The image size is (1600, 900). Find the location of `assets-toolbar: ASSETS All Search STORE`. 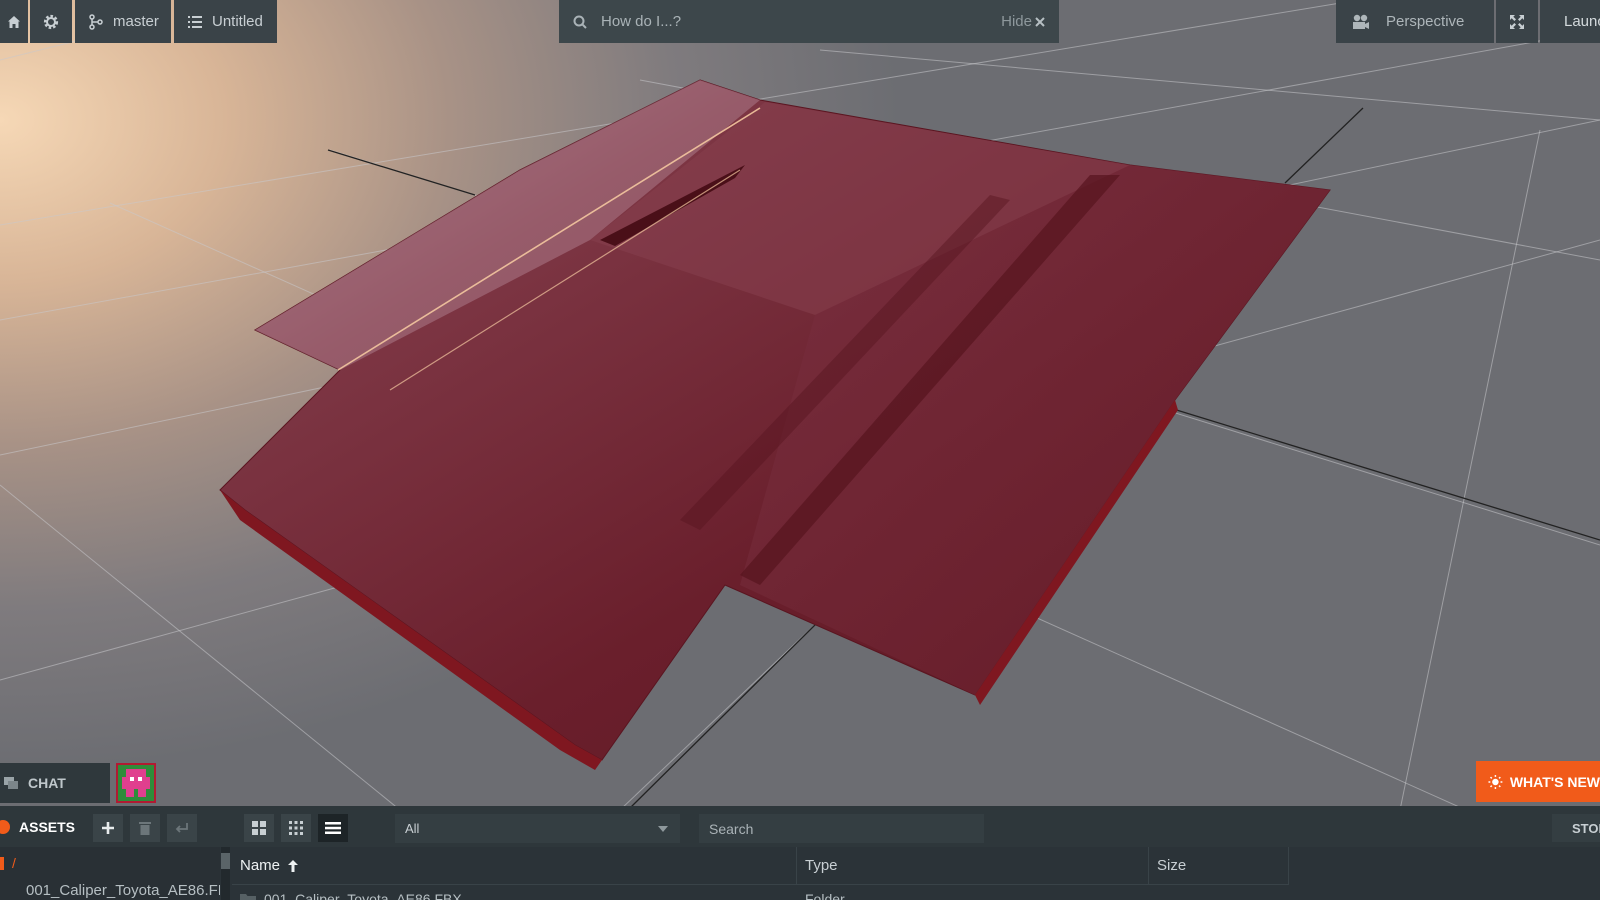

assets-toolbar: ASSETS All Search STORE is located at coordinates (800, 826).